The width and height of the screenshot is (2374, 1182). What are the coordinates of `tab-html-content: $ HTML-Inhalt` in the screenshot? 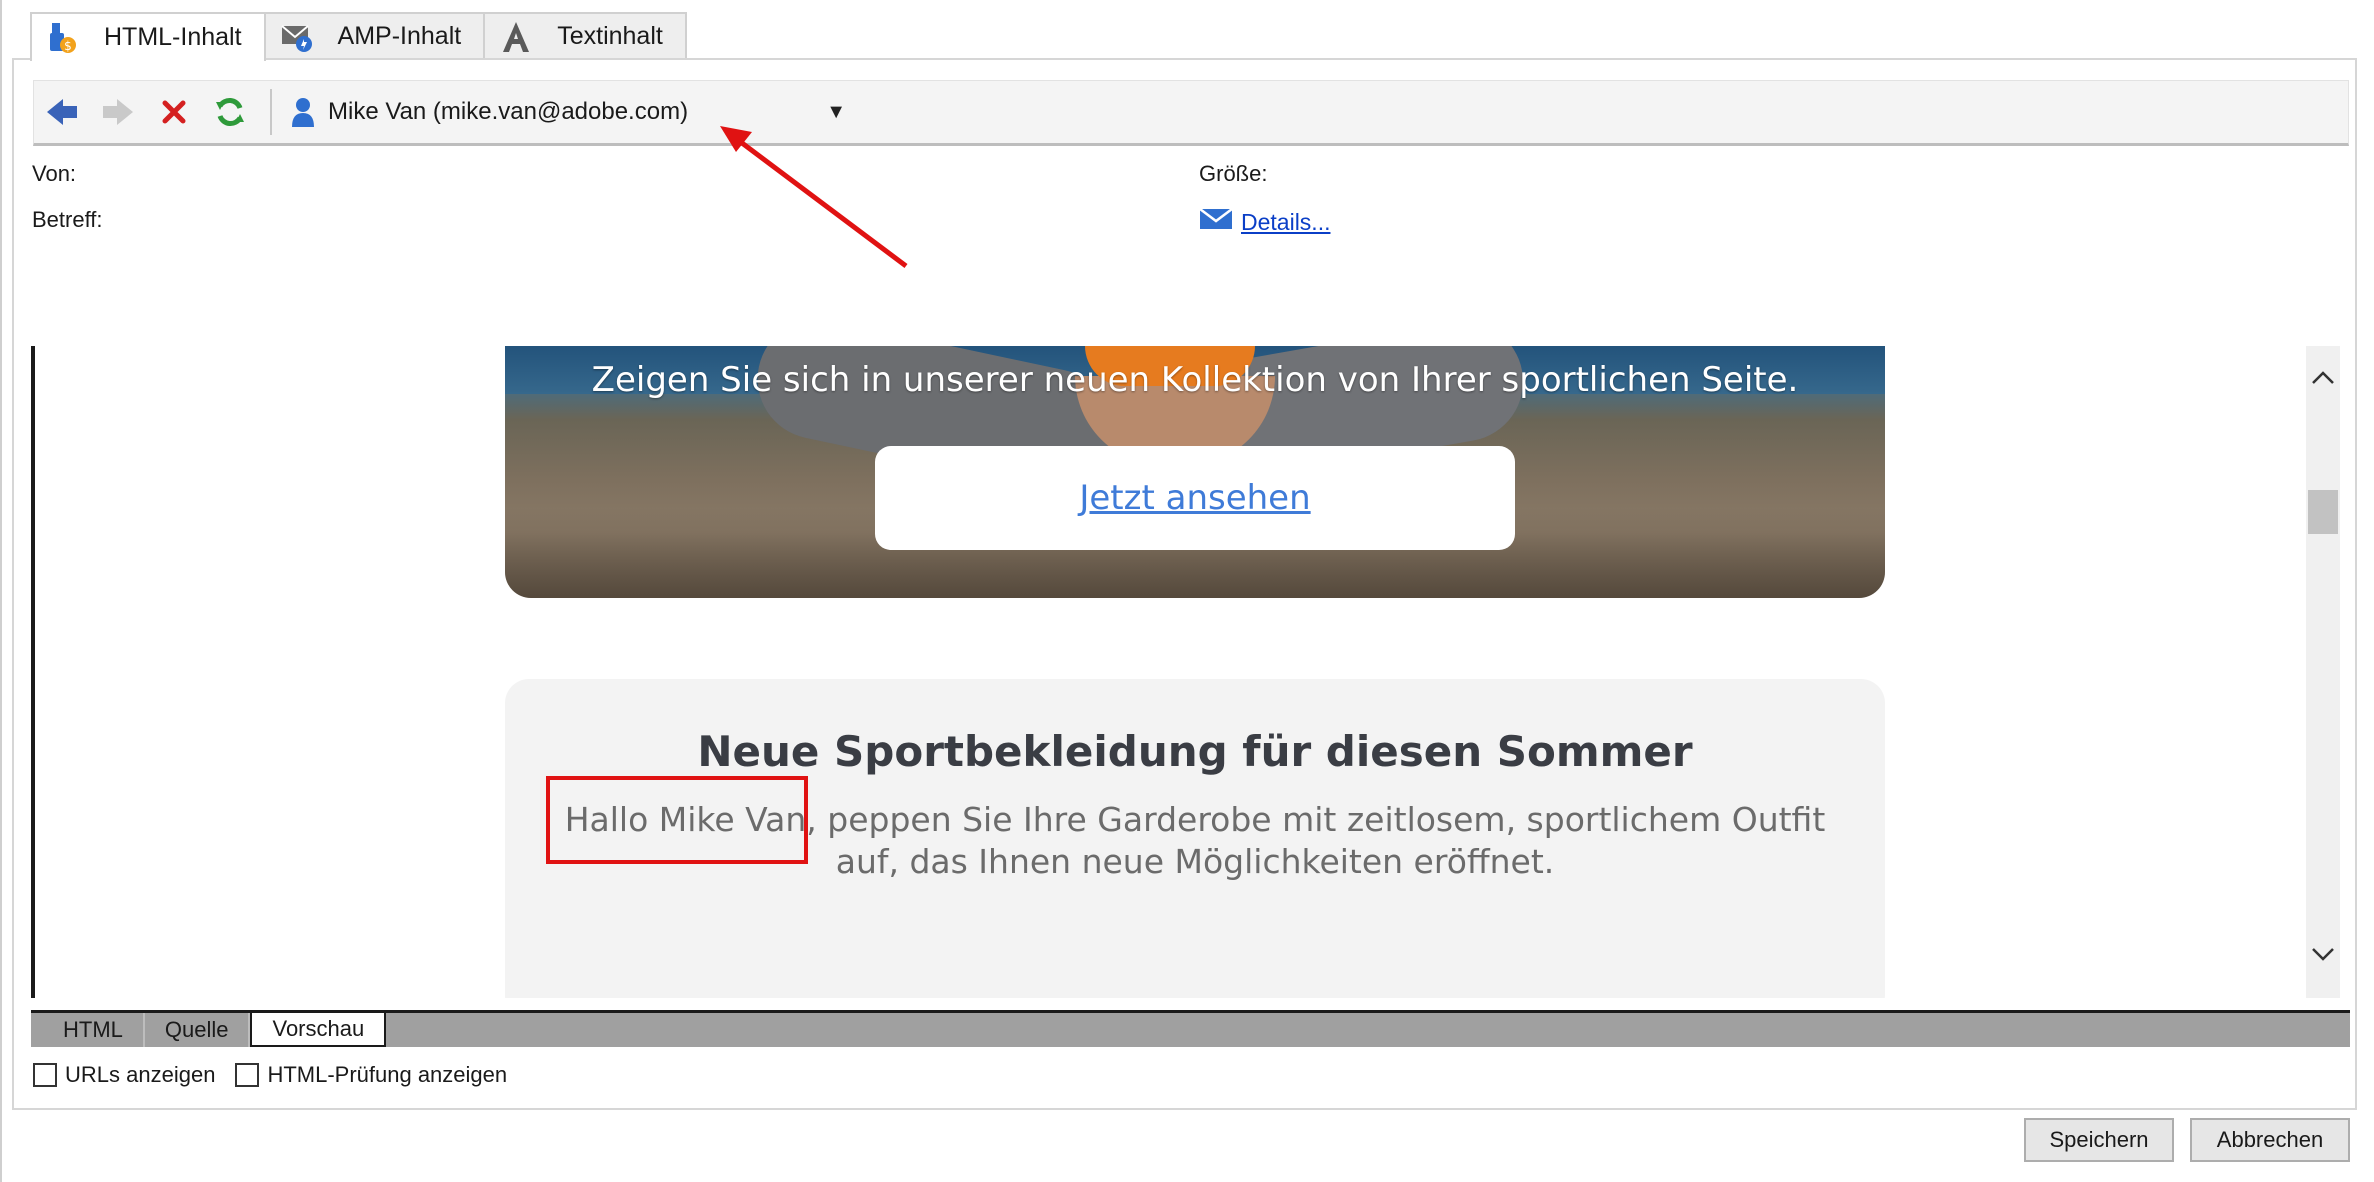 It's located at (148, 36).